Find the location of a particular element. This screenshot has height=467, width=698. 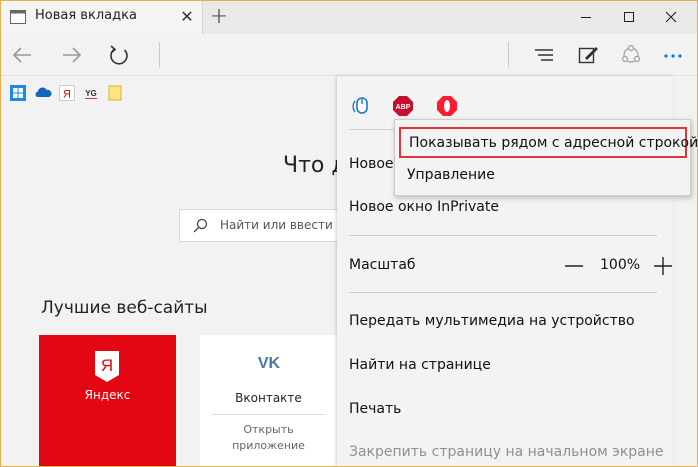

title-bar: Новая вкладка ✕ + is located at coordinates (349, 17).